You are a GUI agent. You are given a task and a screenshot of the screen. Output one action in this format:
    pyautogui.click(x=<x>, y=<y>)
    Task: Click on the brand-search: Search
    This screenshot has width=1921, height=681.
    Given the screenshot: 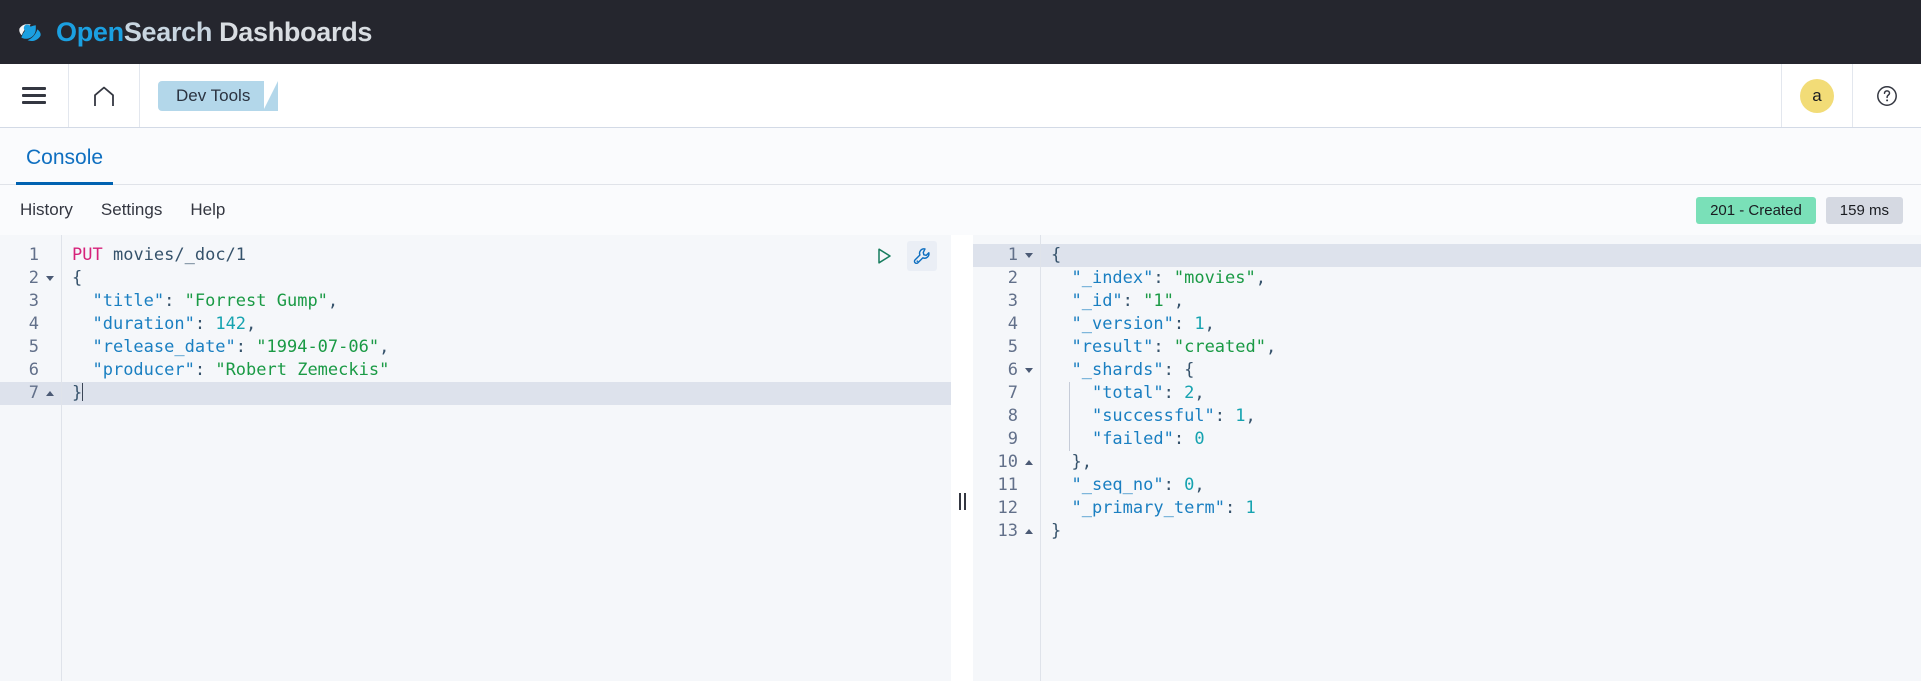 What is the action you would take?
    pyautogui.click(x=168, y=31)
    